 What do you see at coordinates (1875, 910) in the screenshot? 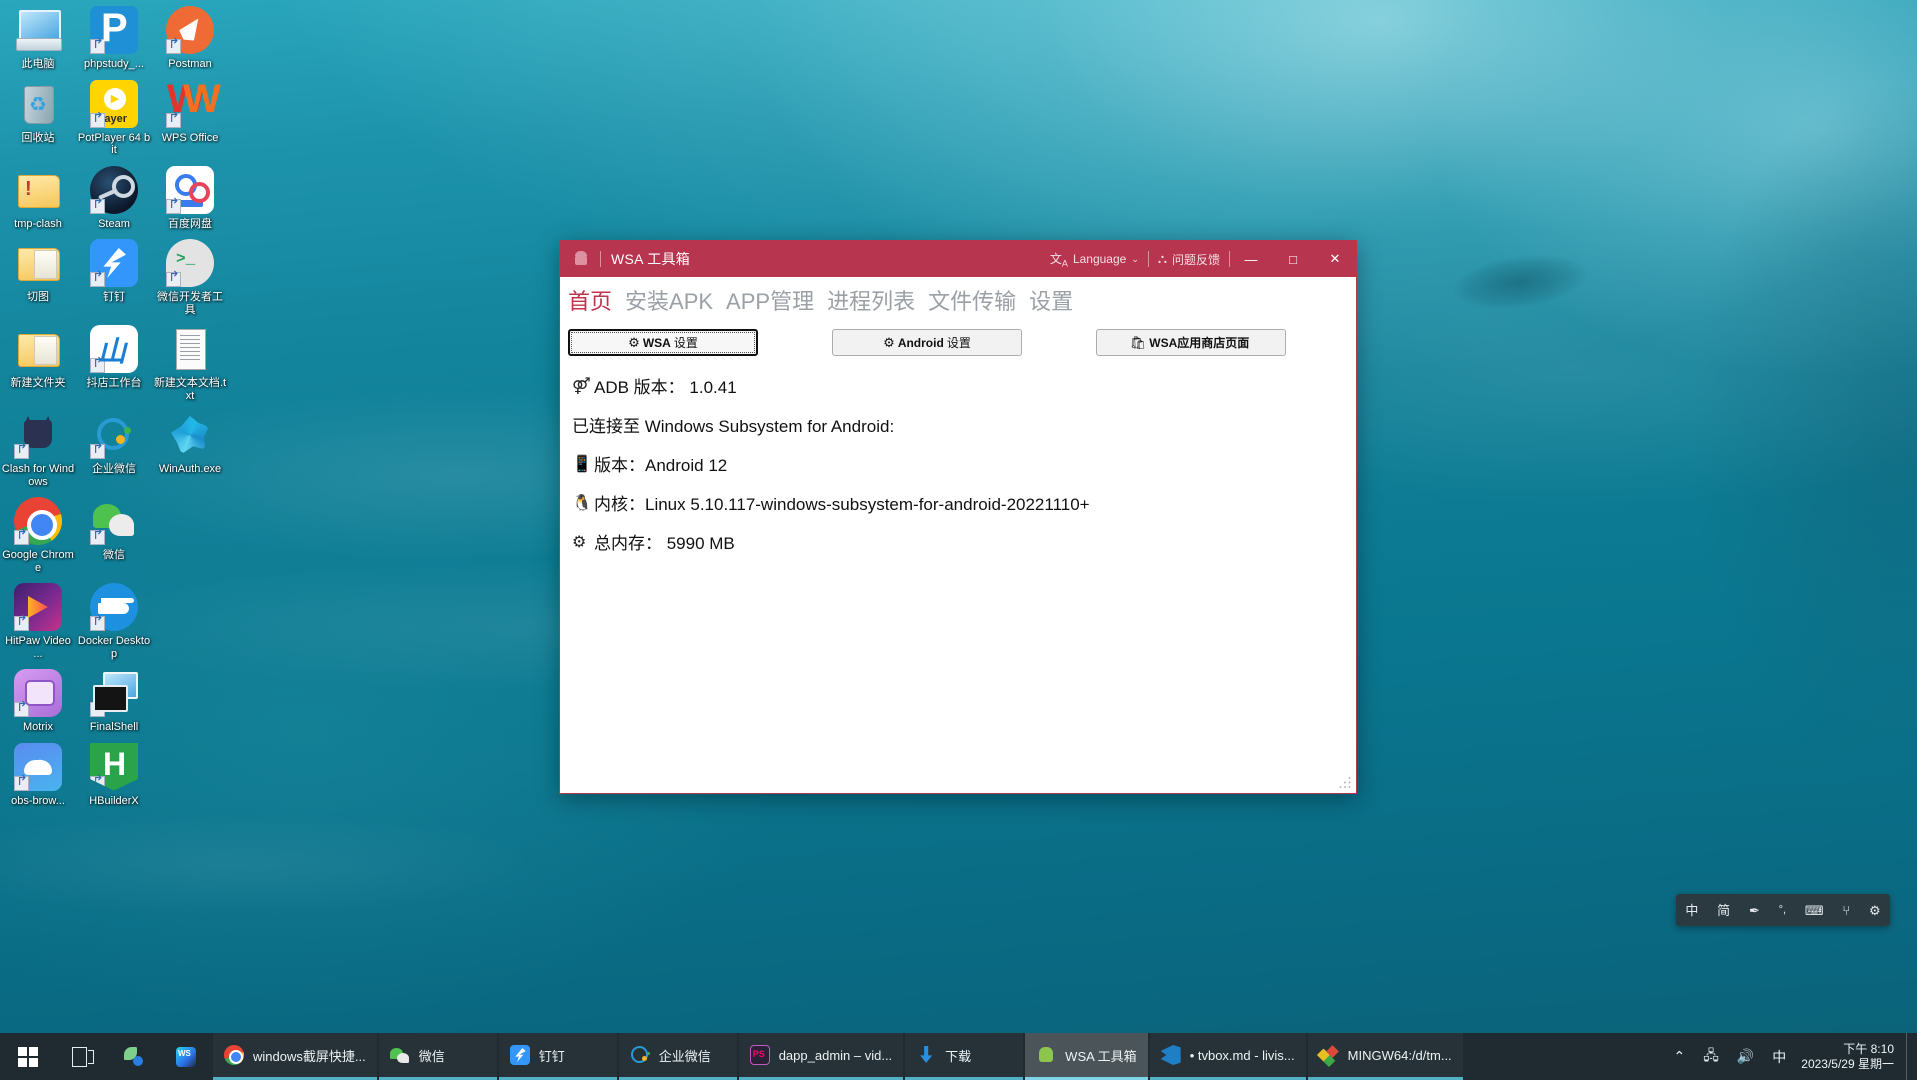
I see `ime-settings-icon: ⚙` at bounding box center [1875, 910].